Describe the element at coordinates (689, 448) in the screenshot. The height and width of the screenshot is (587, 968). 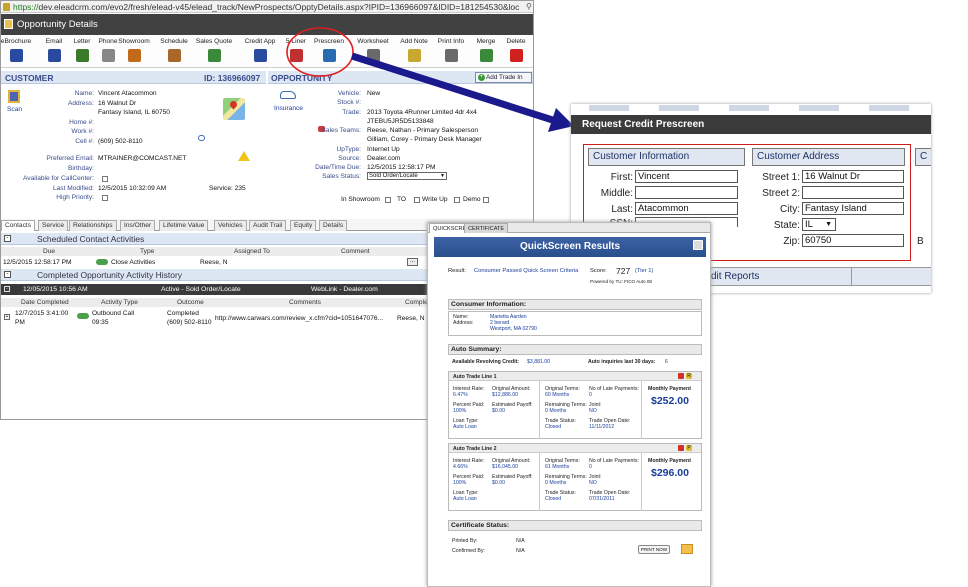
I see `status-badge: P` at that location.